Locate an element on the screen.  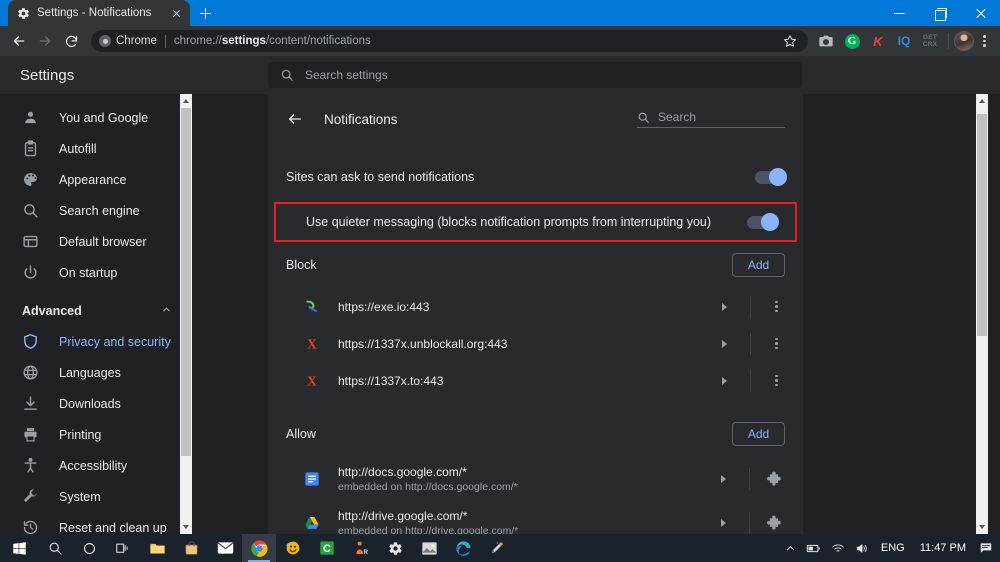
sidebar-item-you-and-google: You and Google is located at coordinates (89, 117).